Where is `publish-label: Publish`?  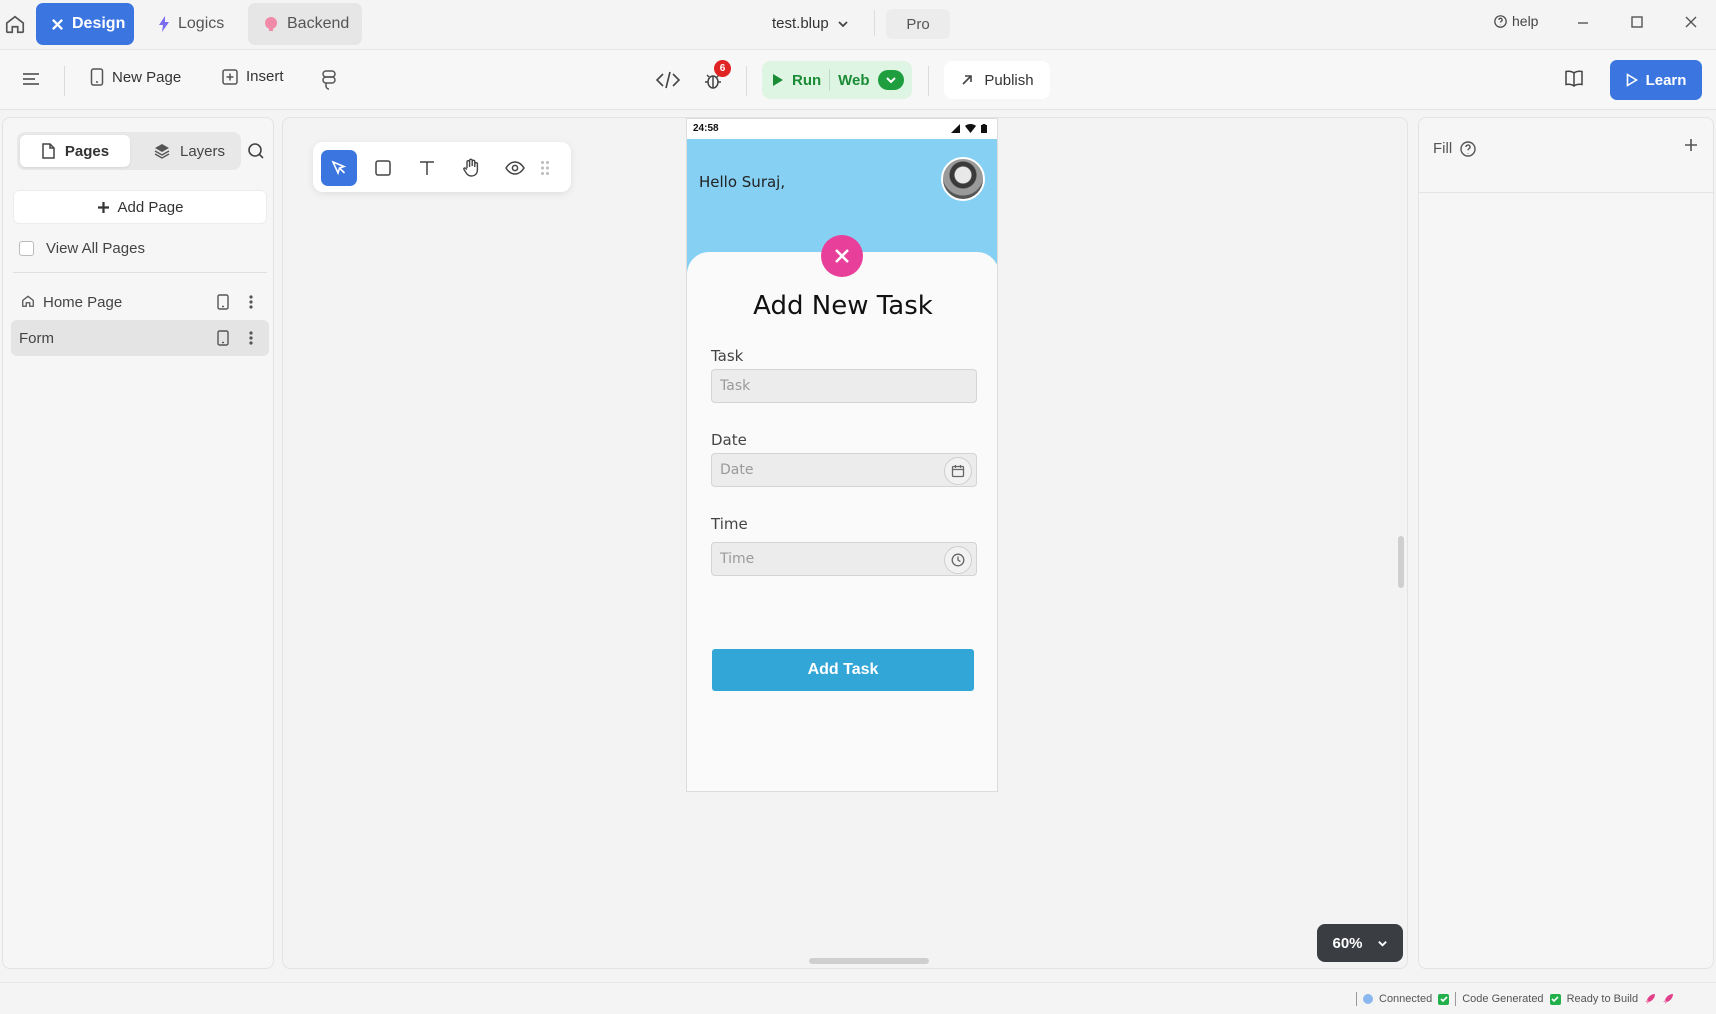
publish-label: Publish is located at coordinates (1009, 80).